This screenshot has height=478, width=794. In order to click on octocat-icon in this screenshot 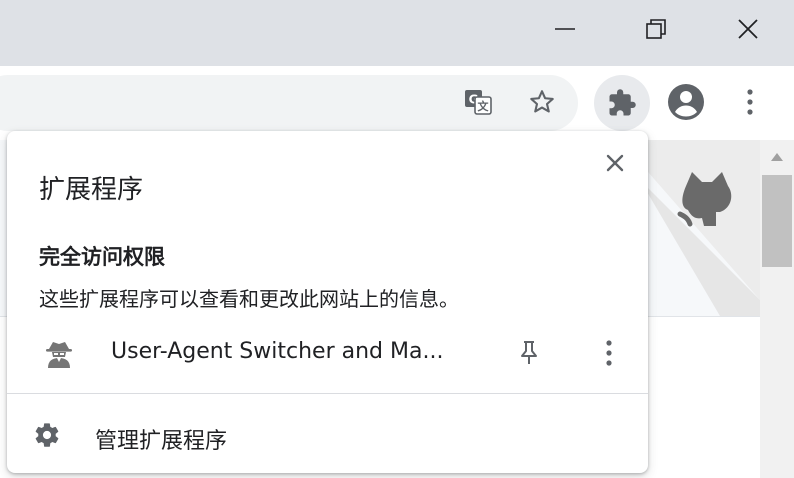, I will do `click(704, 199)`.